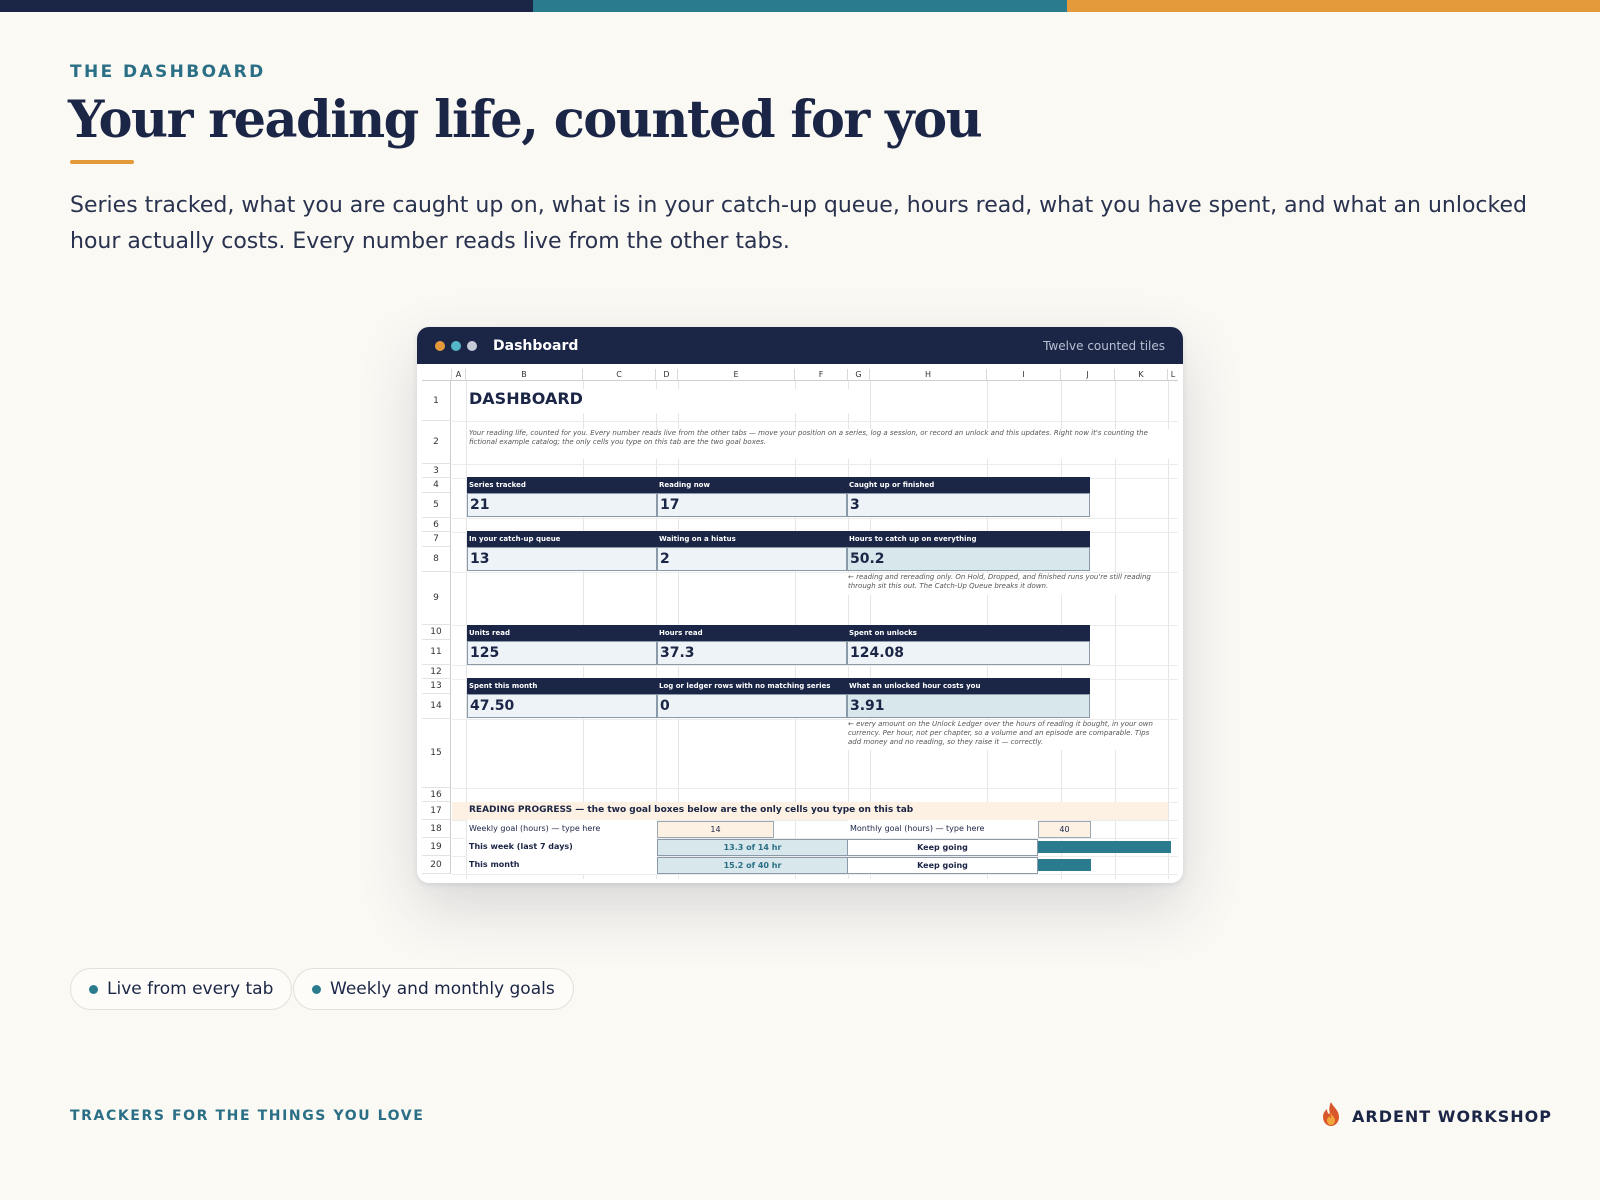  I want to click on tile-label: Spent this month, so click(562, 686).